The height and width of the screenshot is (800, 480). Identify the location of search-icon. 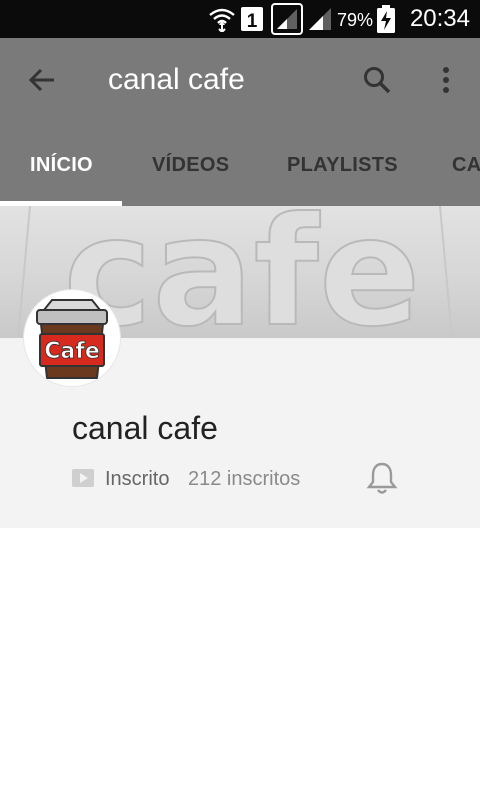
(377, 80).